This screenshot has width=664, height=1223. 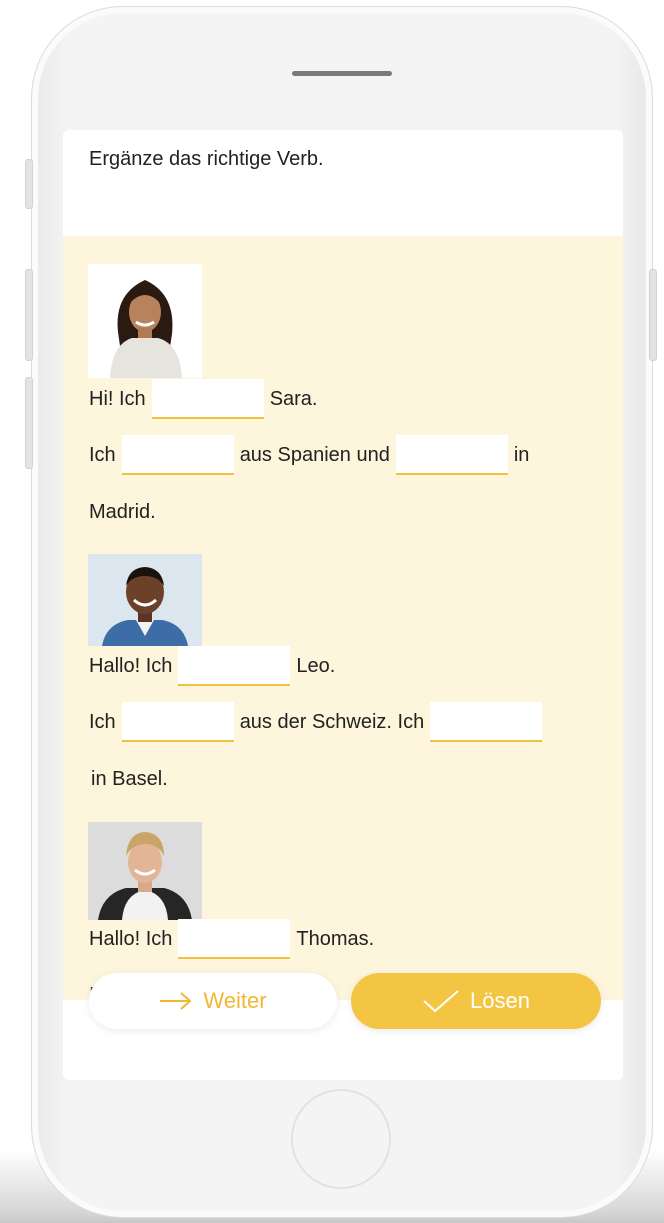 What do you see at coordinates (500, 1000) in the screenshot?
I see `solve-button-label: Lösen` at bounding box center [500, 1000].